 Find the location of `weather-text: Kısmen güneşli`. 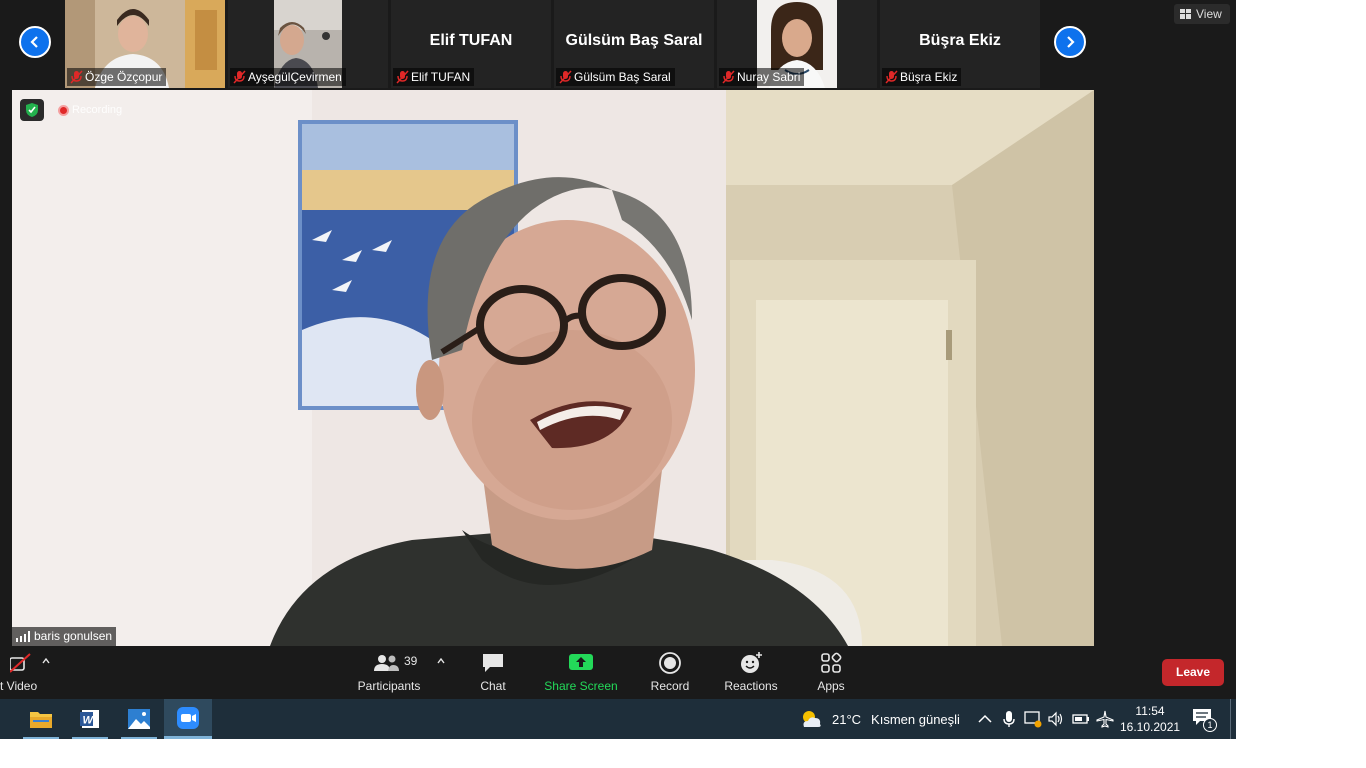

weather-text: Kısmen güneşli is located at coordinates (915, 719).